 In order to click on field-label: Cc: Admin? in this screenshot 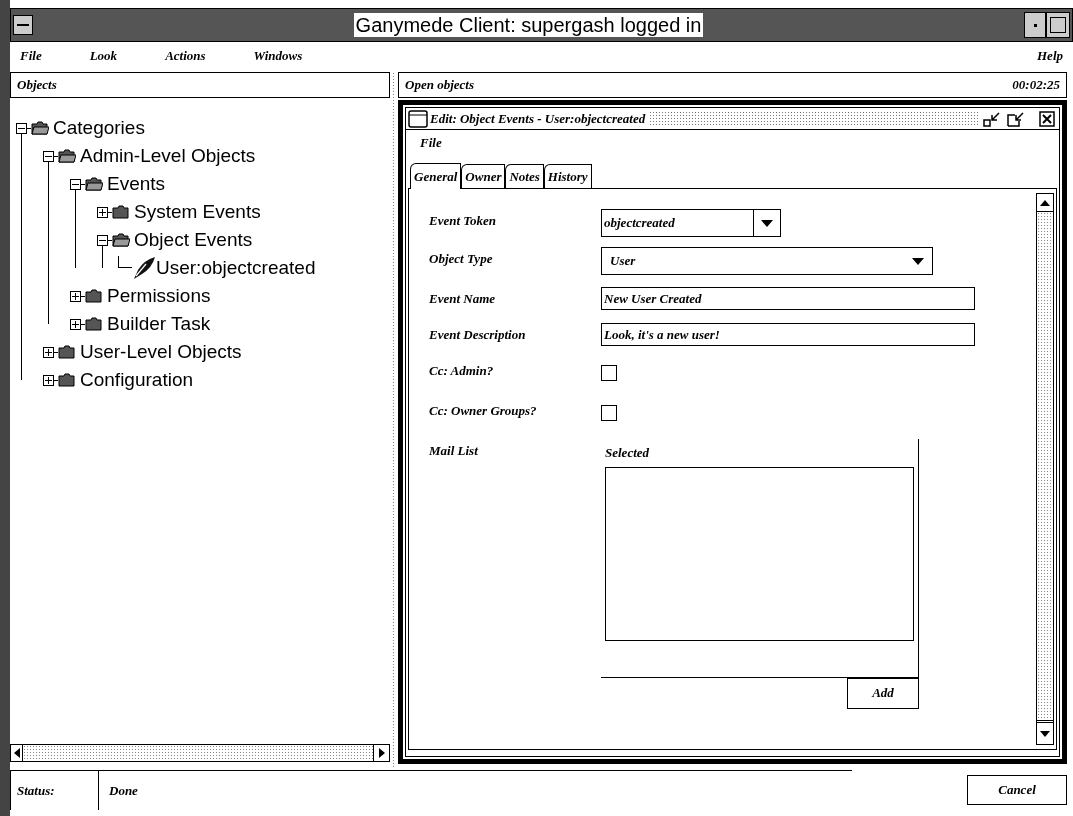, I will do `click(462, 371)`.